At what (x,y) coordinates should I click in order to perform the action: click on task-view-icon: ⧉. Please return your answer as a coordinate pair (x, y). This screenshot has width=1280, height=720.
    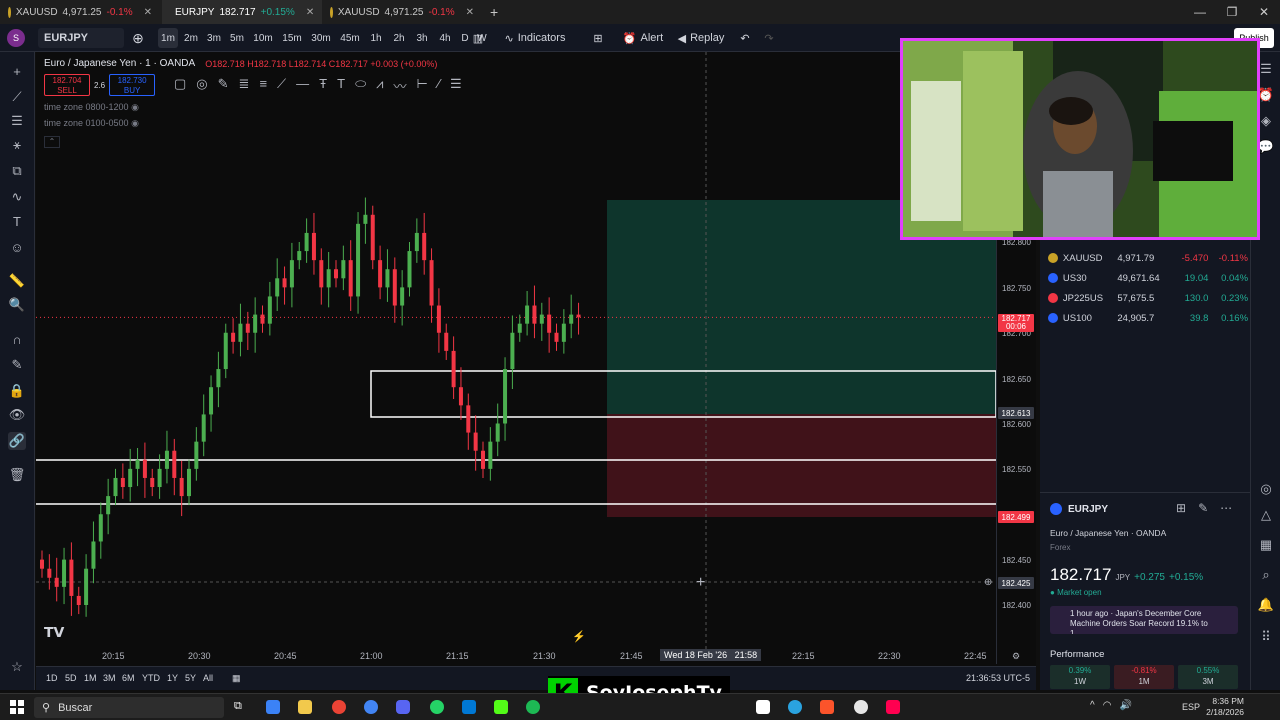
    Looking at the image, I should click on (241, 707).